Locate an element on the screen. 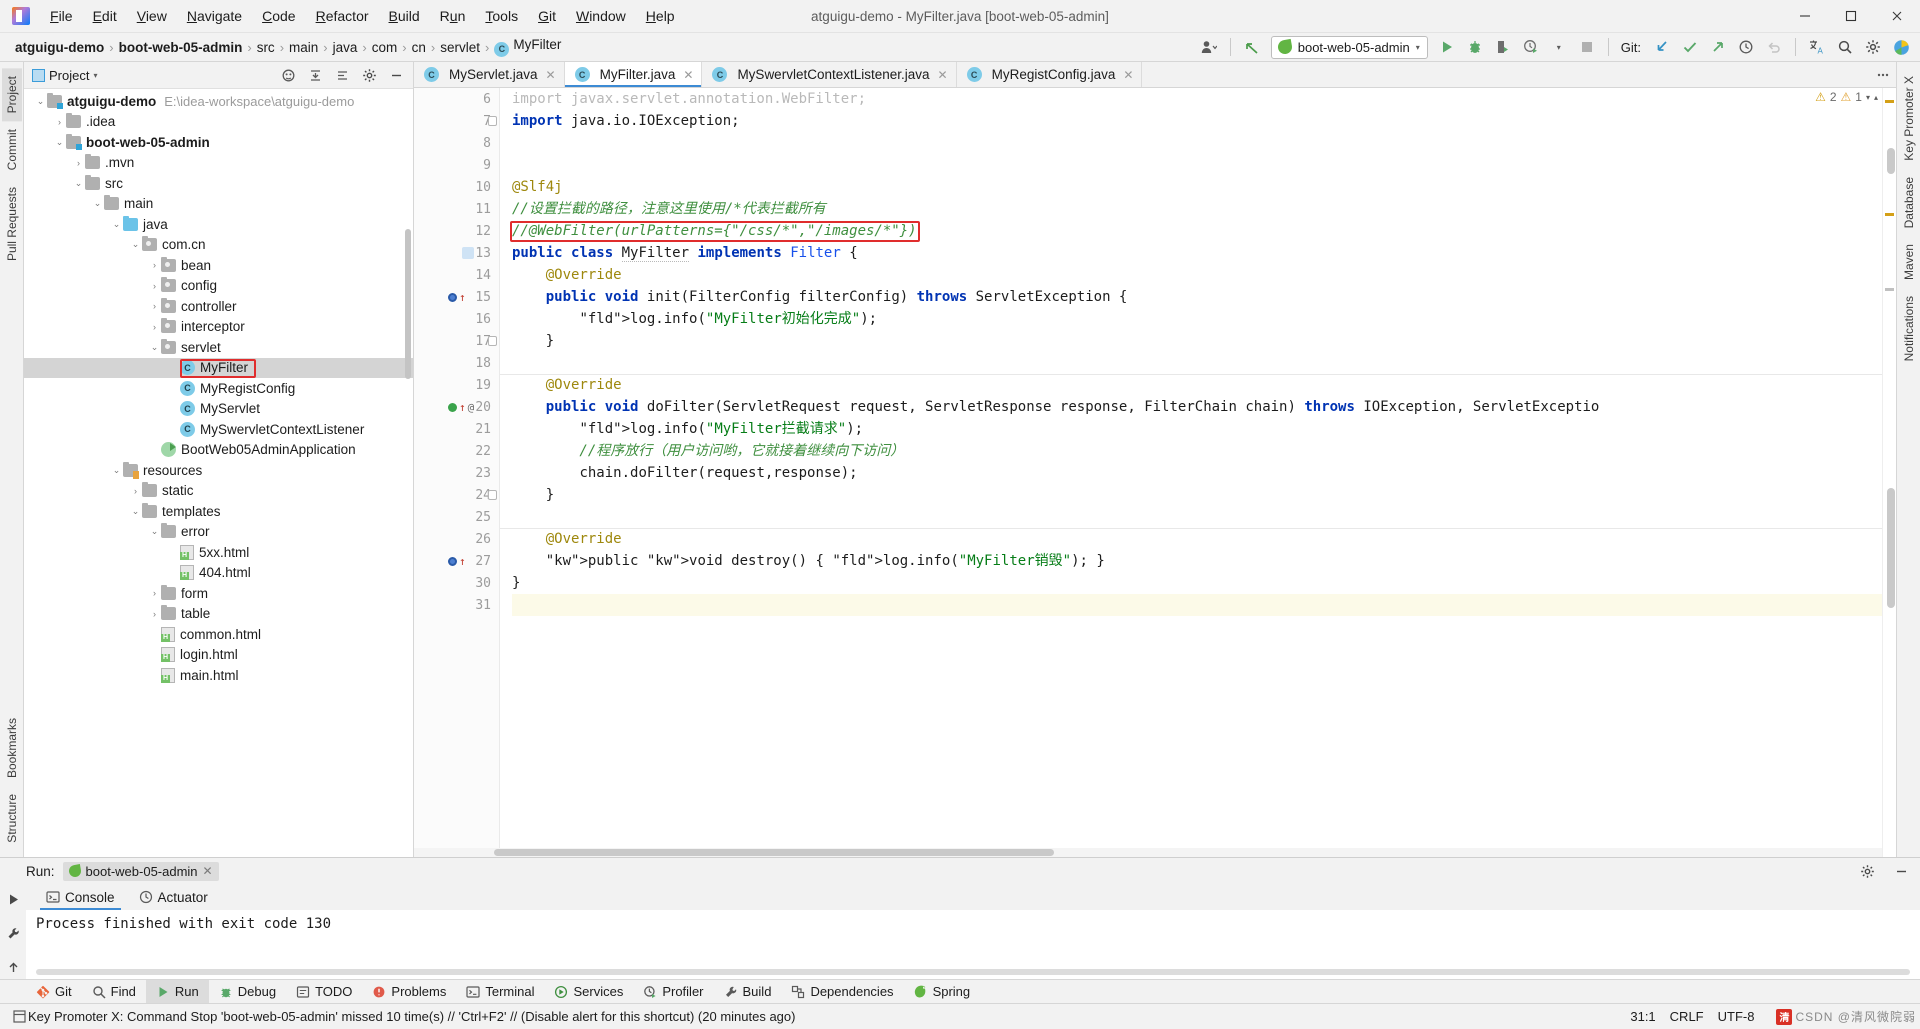 The height and width of the screenshot is (1029, 1920). bottom-tool-spring: Spring is located at coordinates (942, 992).